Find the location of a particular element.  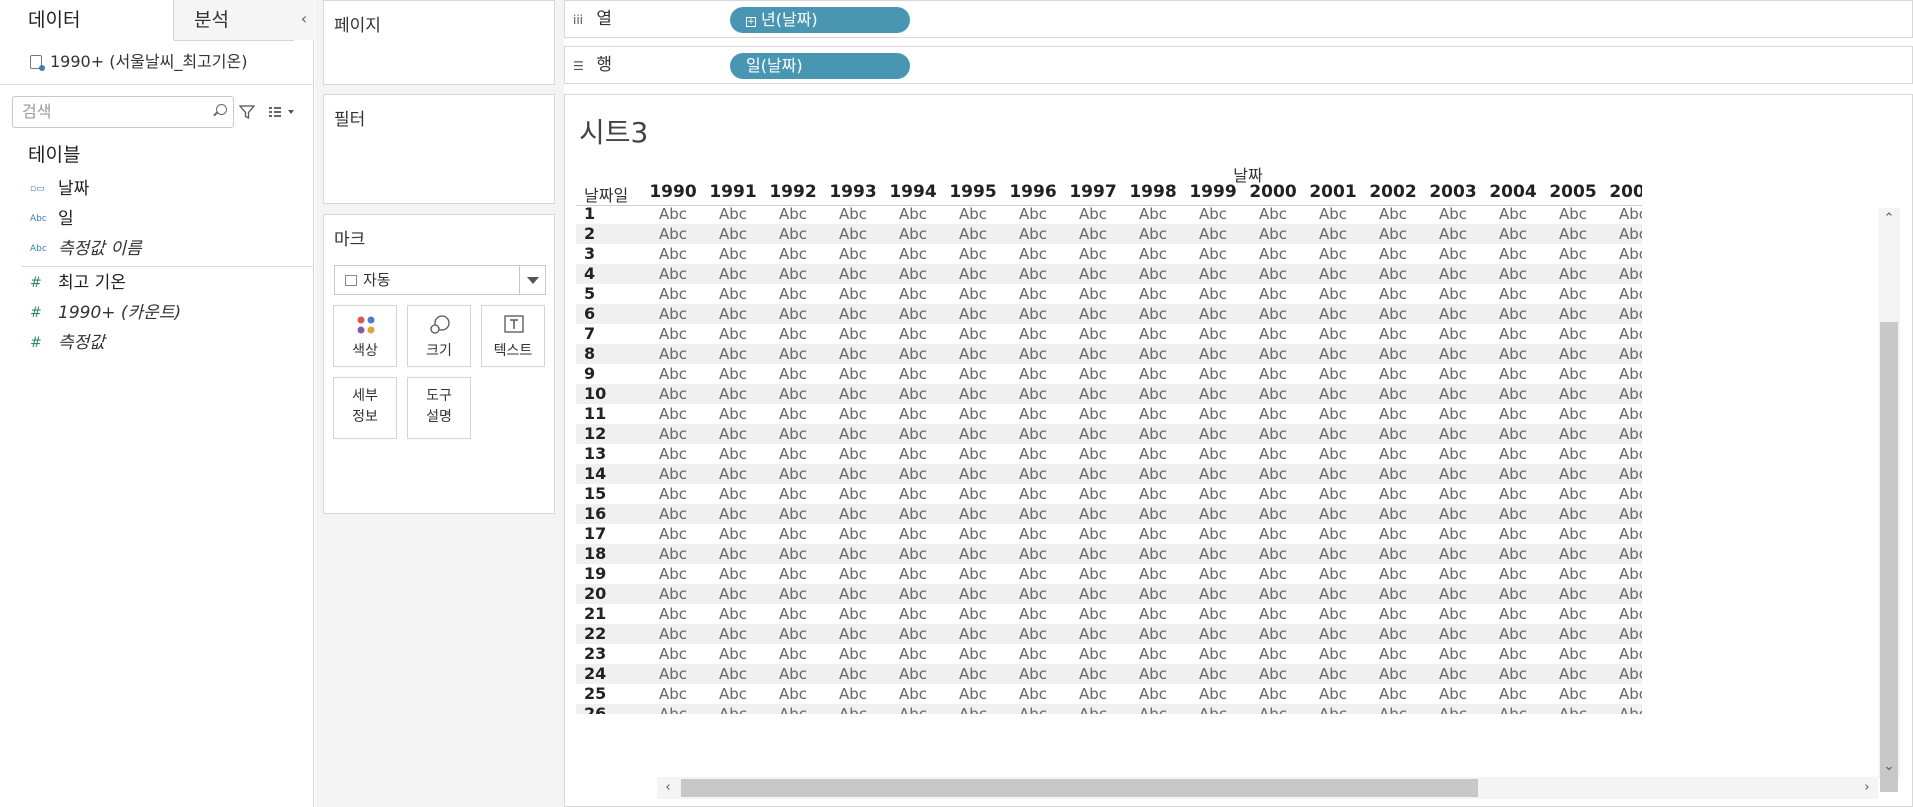

detail-button: 세부 정보 is located at coordinates (365, 408).